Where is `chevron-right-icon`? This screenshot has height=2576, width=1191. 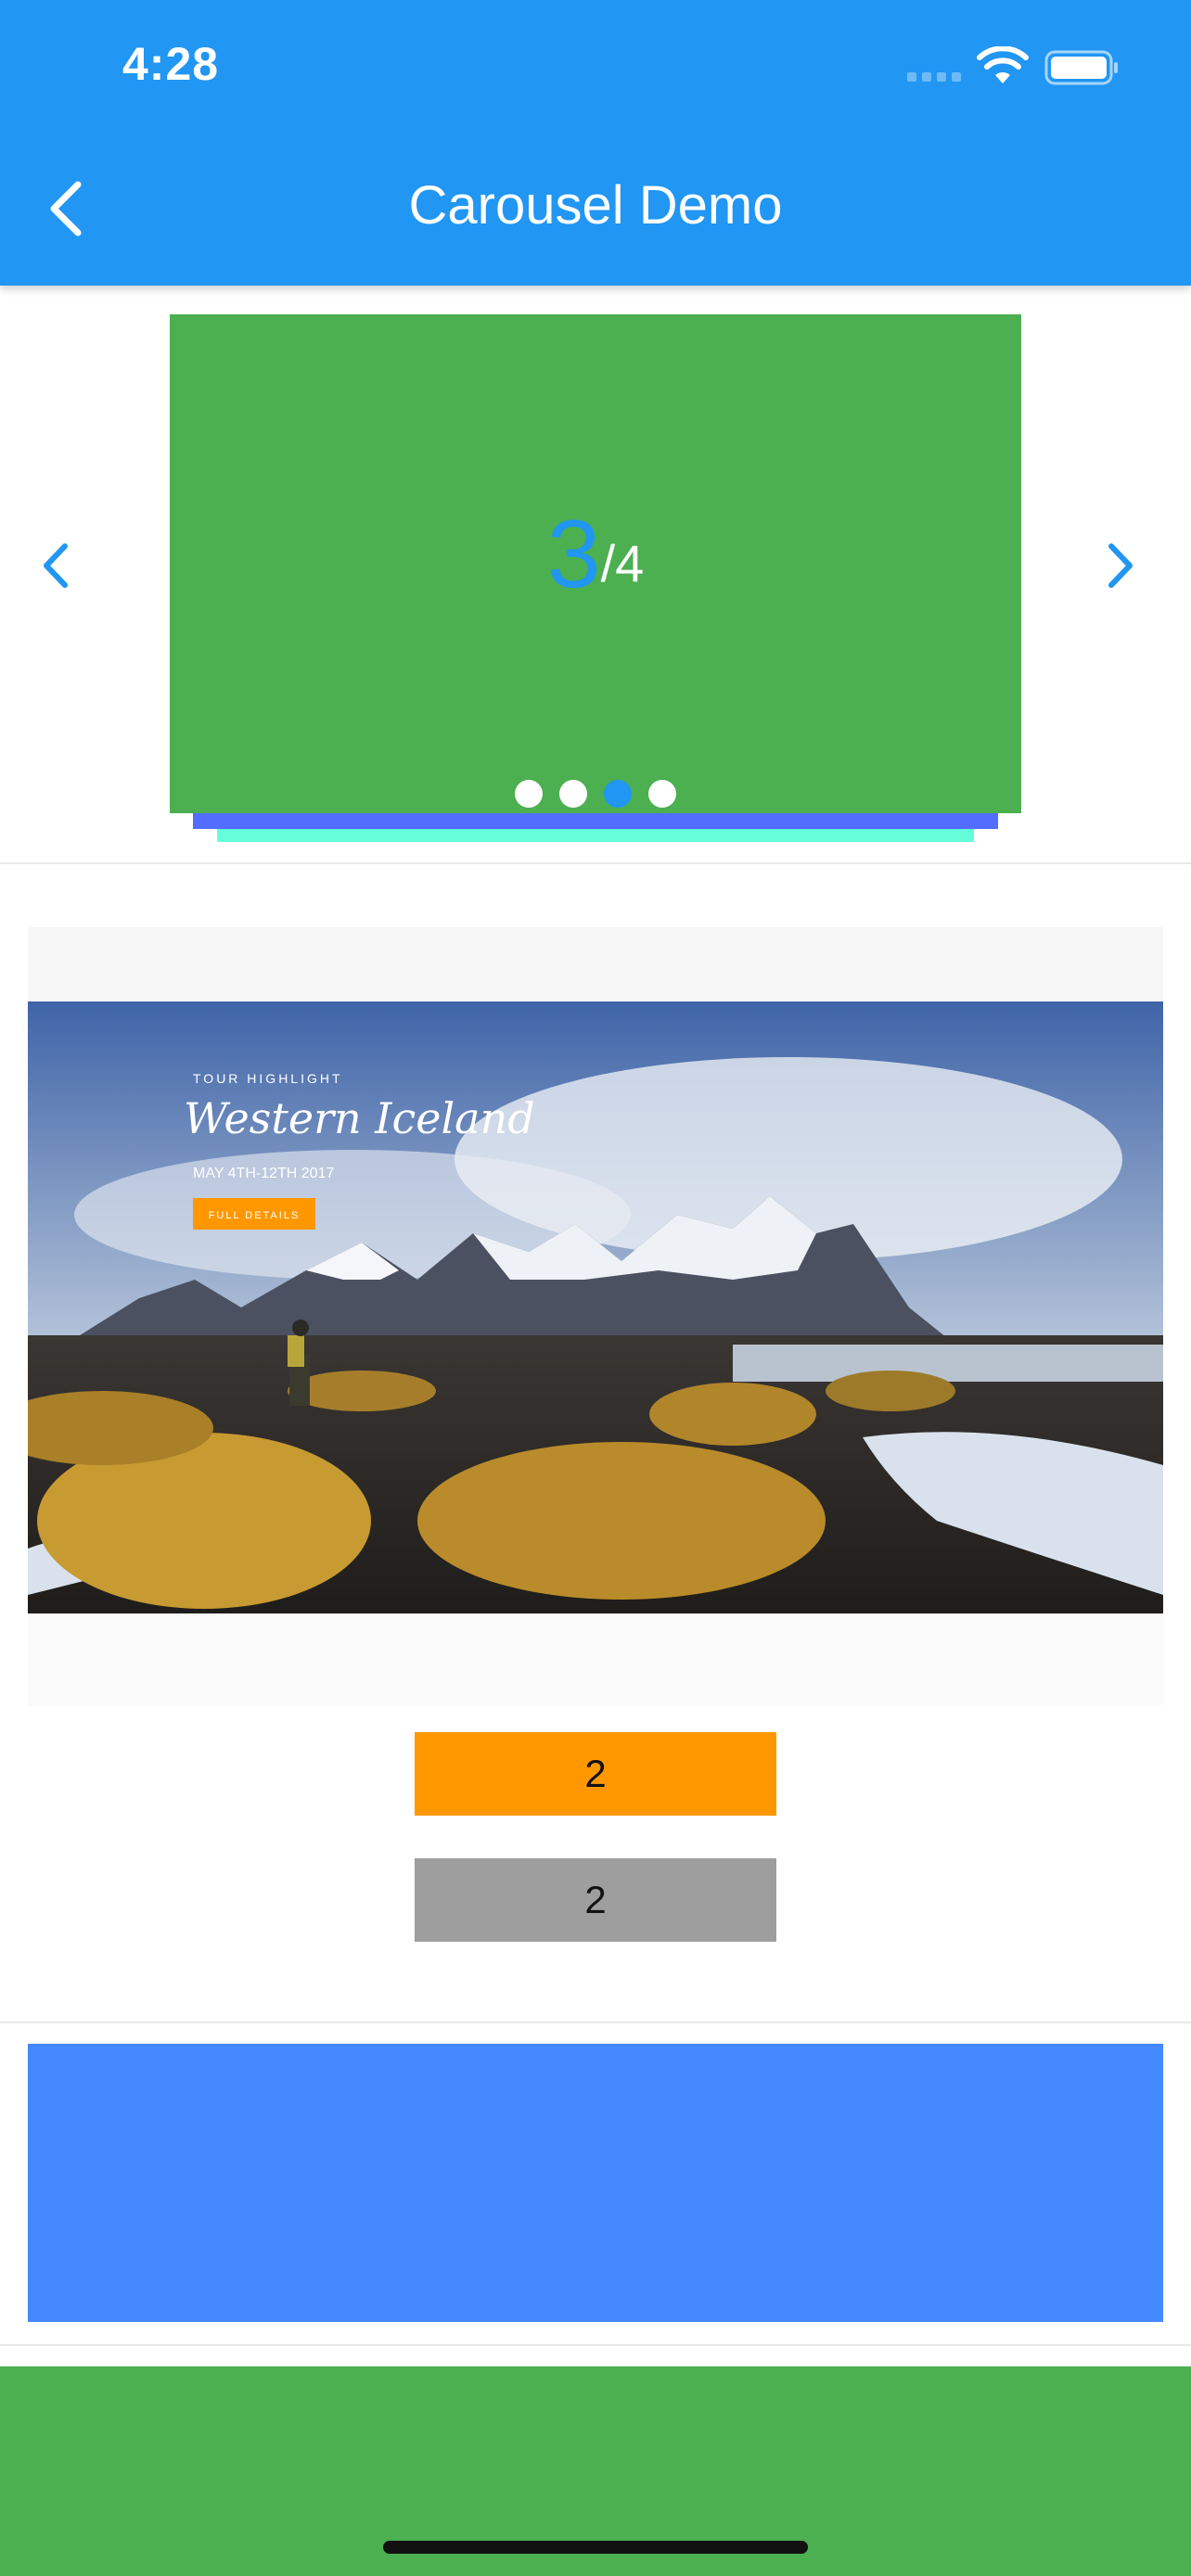 chevron-right-icon is located at coordinates (1121, 565).